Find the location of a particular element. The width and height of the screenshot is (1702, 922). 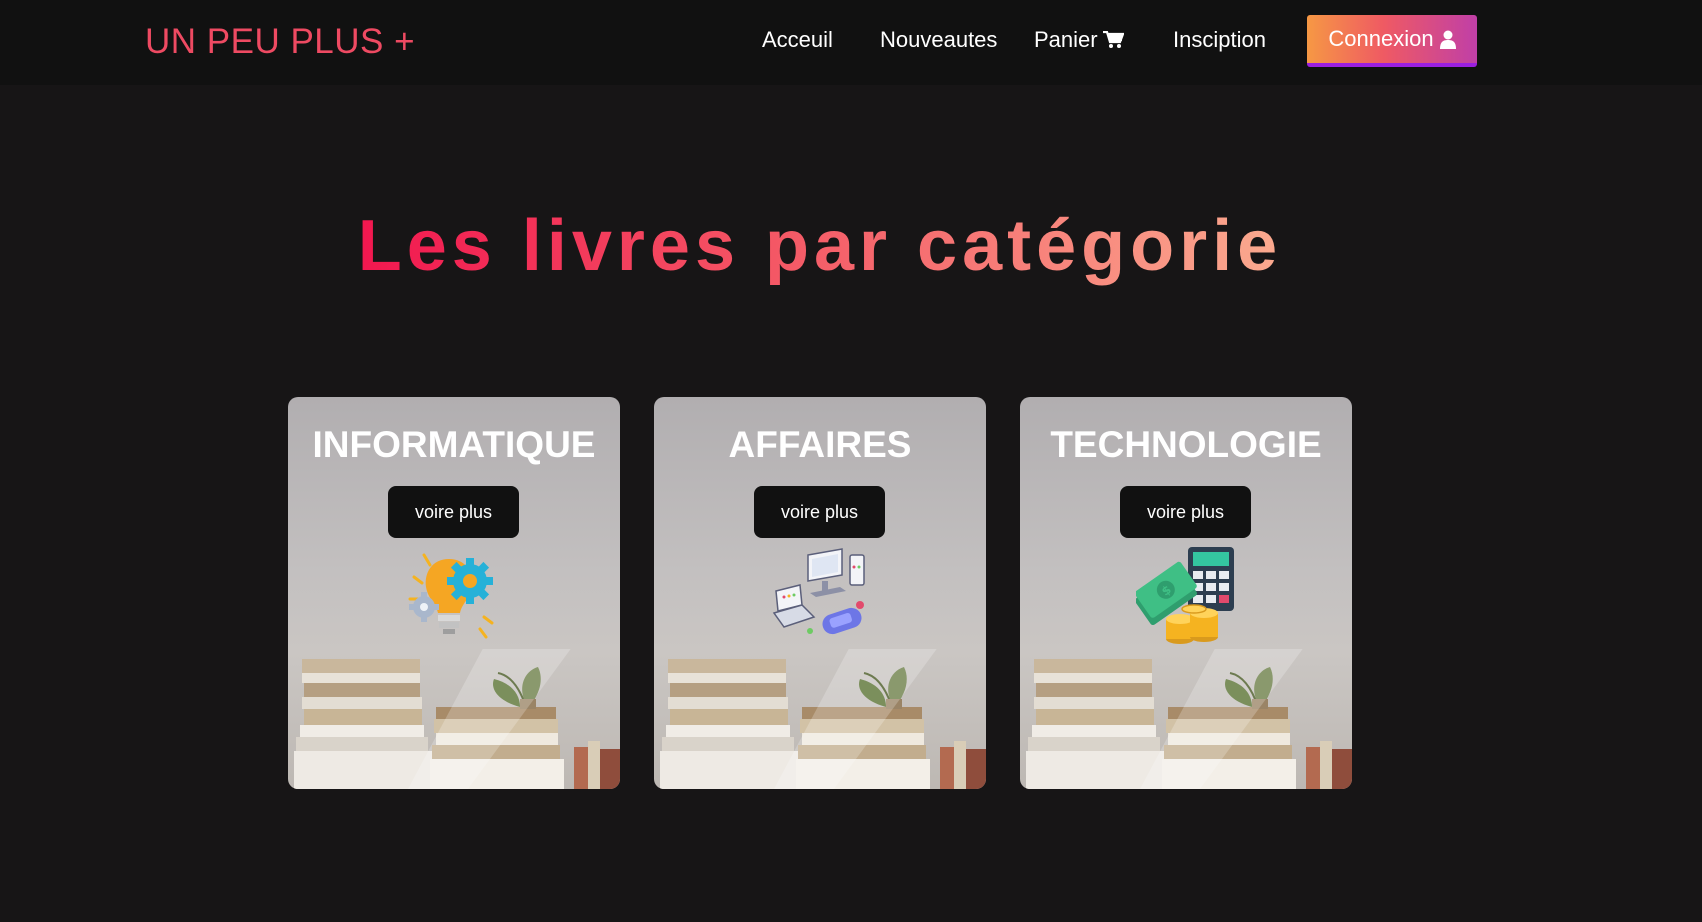

nav-signup-link: Insciption is located at coordinates (1219, 40).